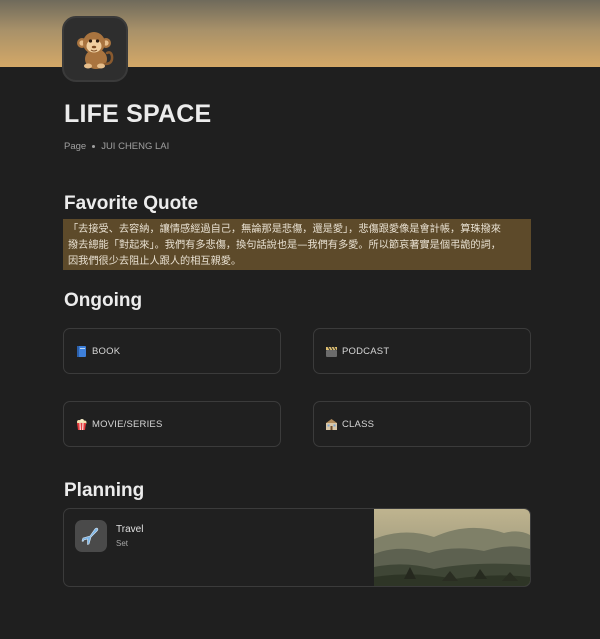 This screenshot has width=600, height=639. What do you see at coordinates (331, 351) in the screenshot?
I see `clapper-icon` at bounding box center [331, 351].